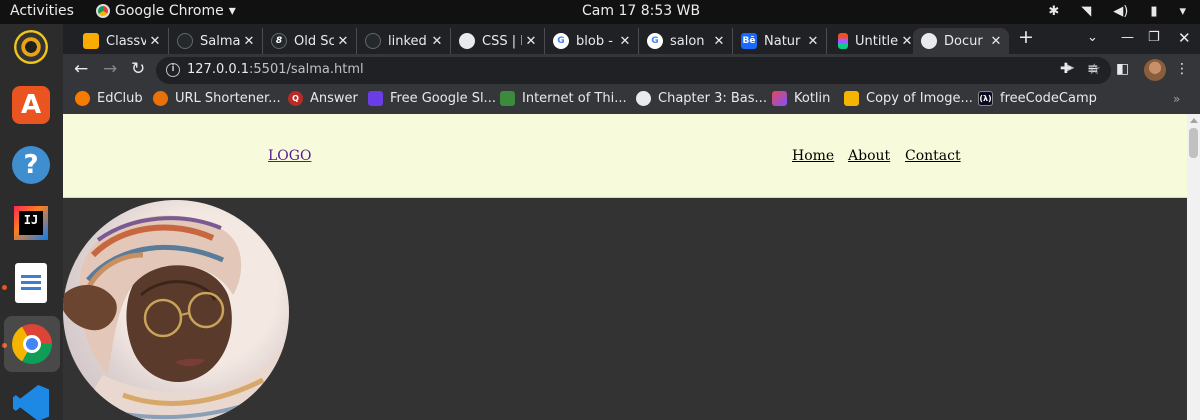 This screenshot has width=1200, height=420. What do you see at coordinates (4, 287) in the screenshot?
I see `running-indicator` at bounding box center [4, 287].